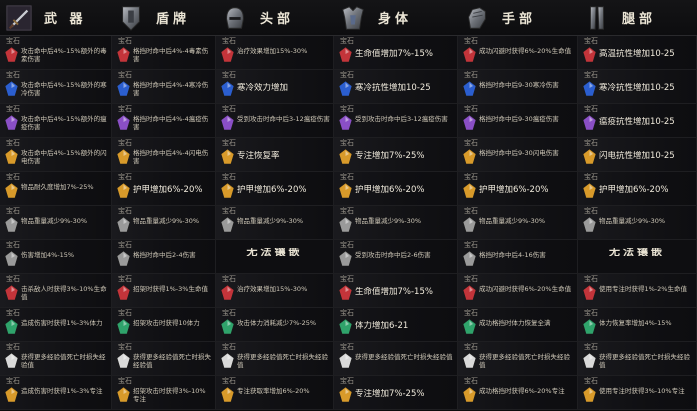 Image resolution: width=697 pixels, height=411 pixels. What do you see at coordinates (395, 19) in the screenshot?
I see `column-title: 身体` at bounding box center [395, 19].